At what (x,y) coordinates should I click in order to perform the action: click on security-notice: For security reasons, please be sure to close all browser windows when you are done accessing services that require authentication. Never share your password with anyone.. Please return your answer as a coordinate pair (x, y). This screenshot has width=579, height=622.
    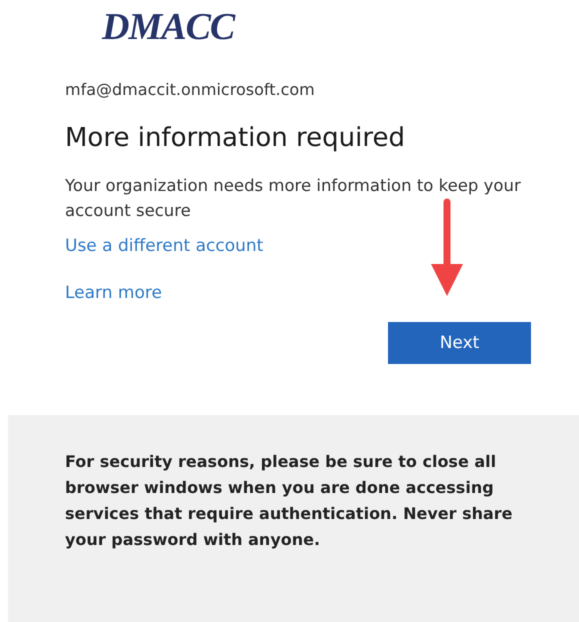
    Looking at the image, I should click on (289, 501).